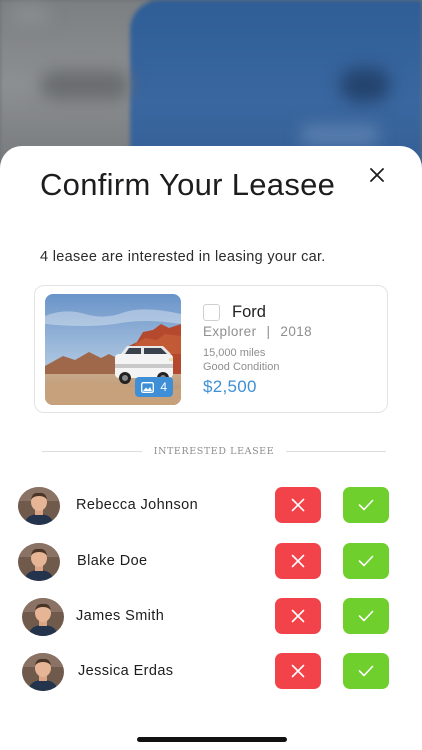  Describe the element at coordinates (211, 312) in the screenshot. I see `car-select-checkbox` at that location.